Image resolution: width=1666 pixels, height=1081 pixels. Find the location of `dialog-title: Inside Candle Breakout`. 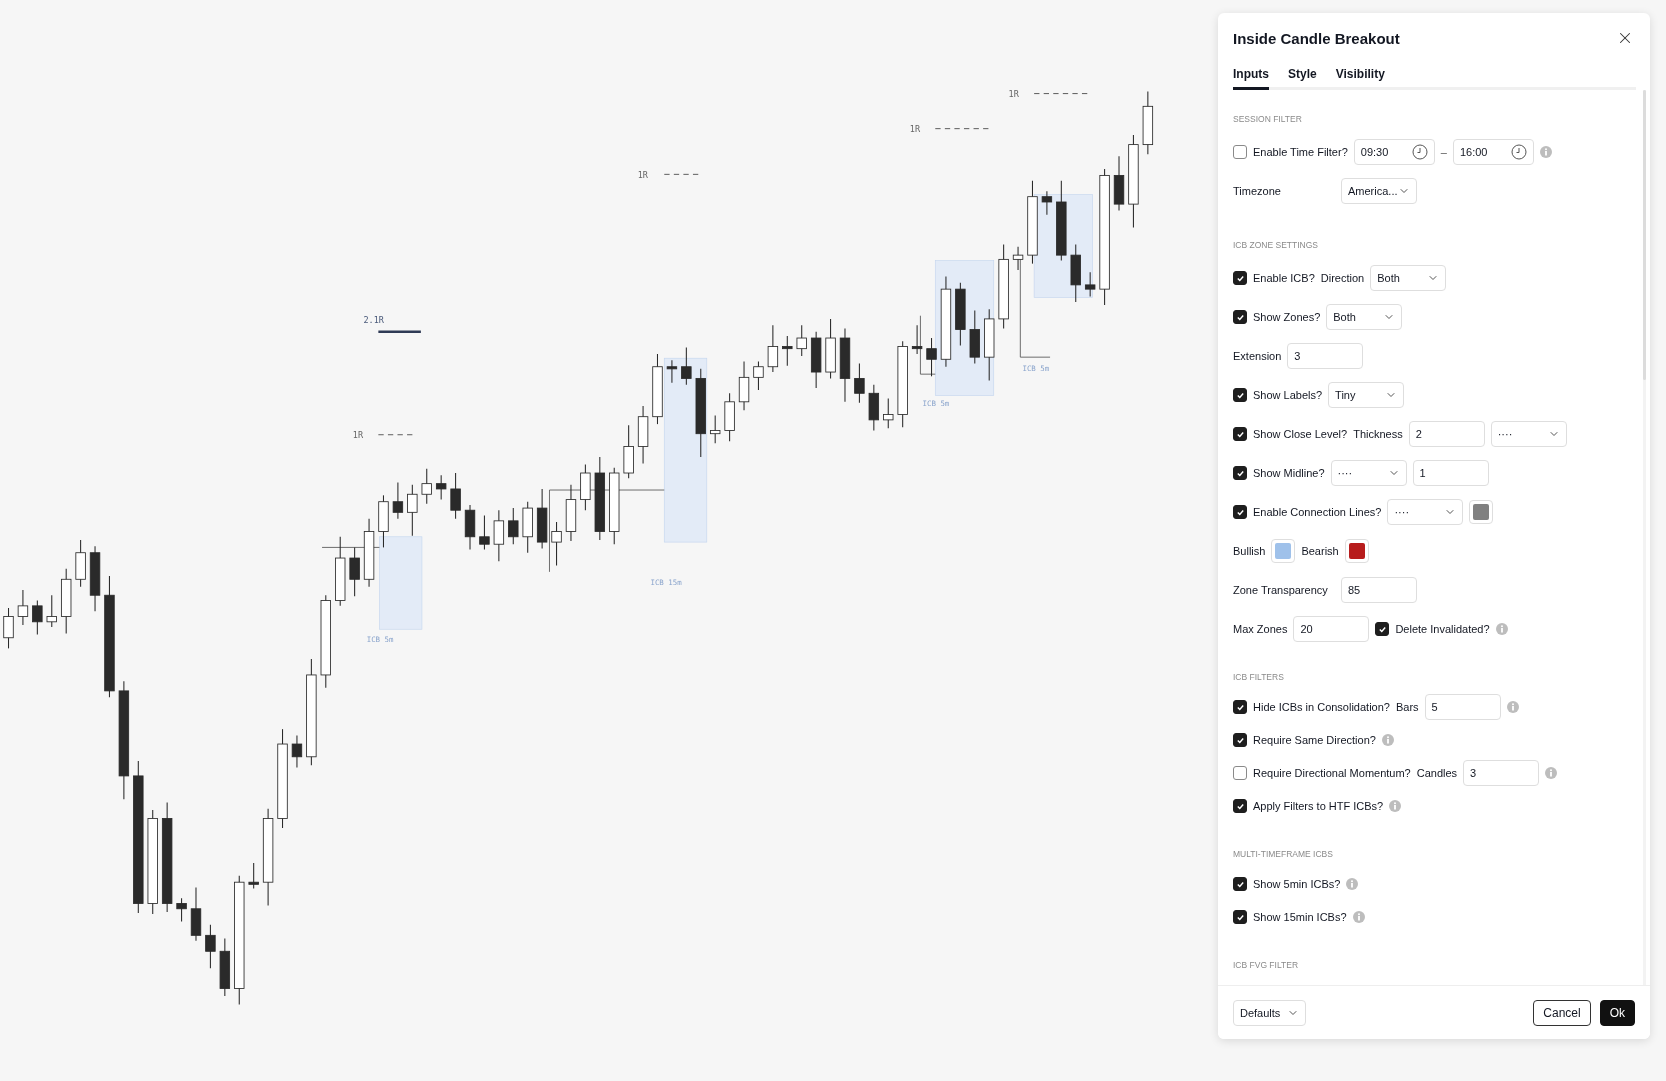

dialog-title: Inside Candle Breakout is located at coordinates (1316, 38).